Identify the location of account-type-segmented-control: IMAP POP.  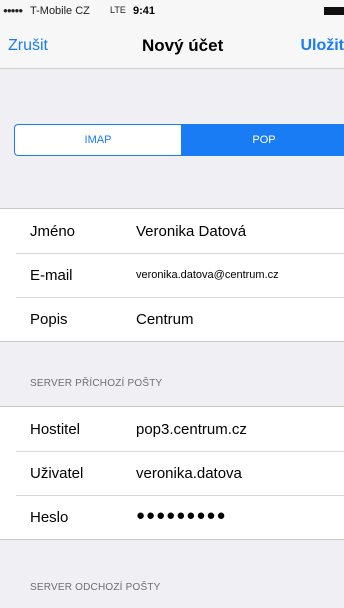
(179, 140).